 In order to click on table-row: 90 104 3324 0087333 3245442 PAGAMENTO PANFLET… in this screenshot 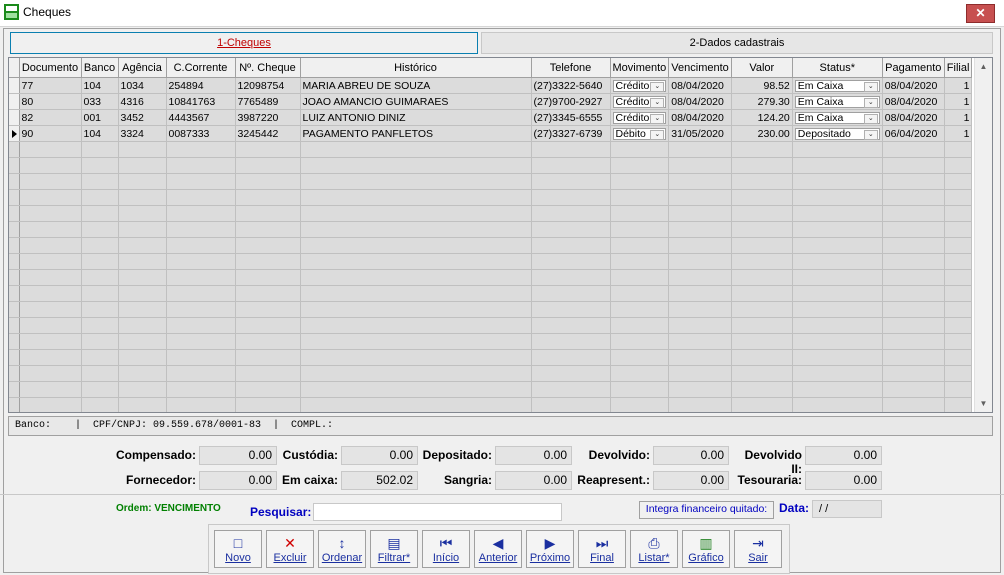, I will do `click(491, 133)`.